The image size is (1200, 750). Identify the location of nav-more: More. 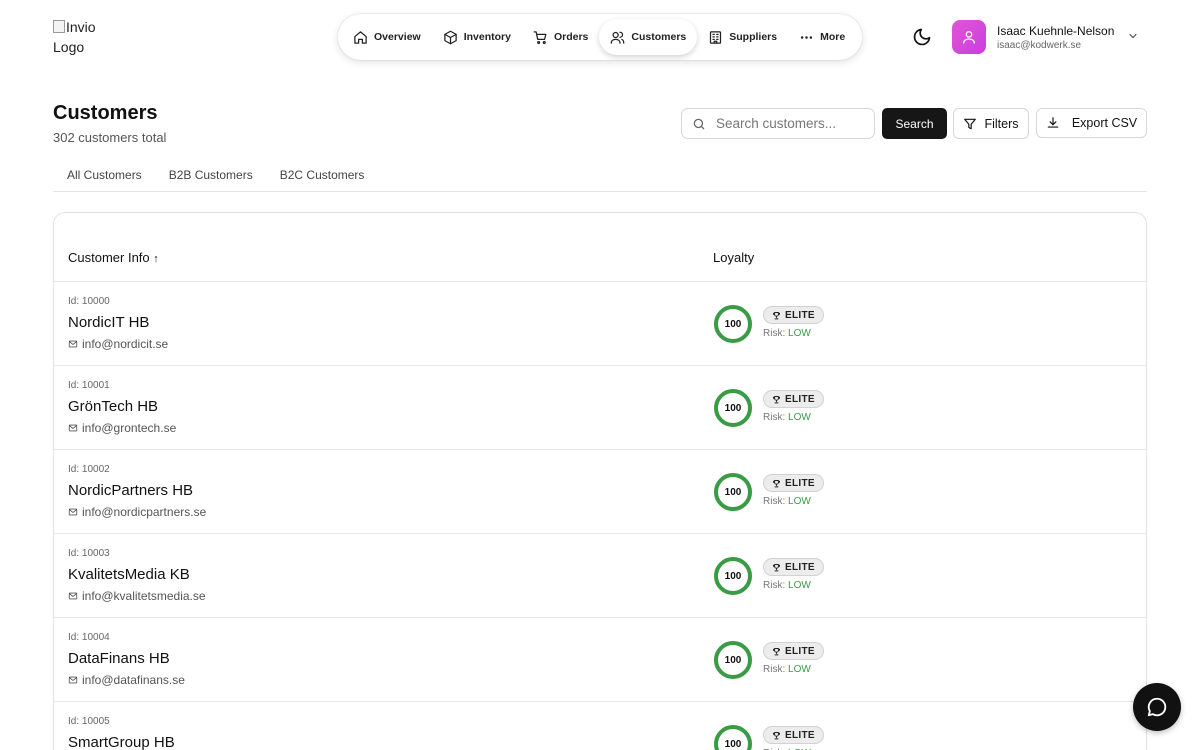
(822, 37).